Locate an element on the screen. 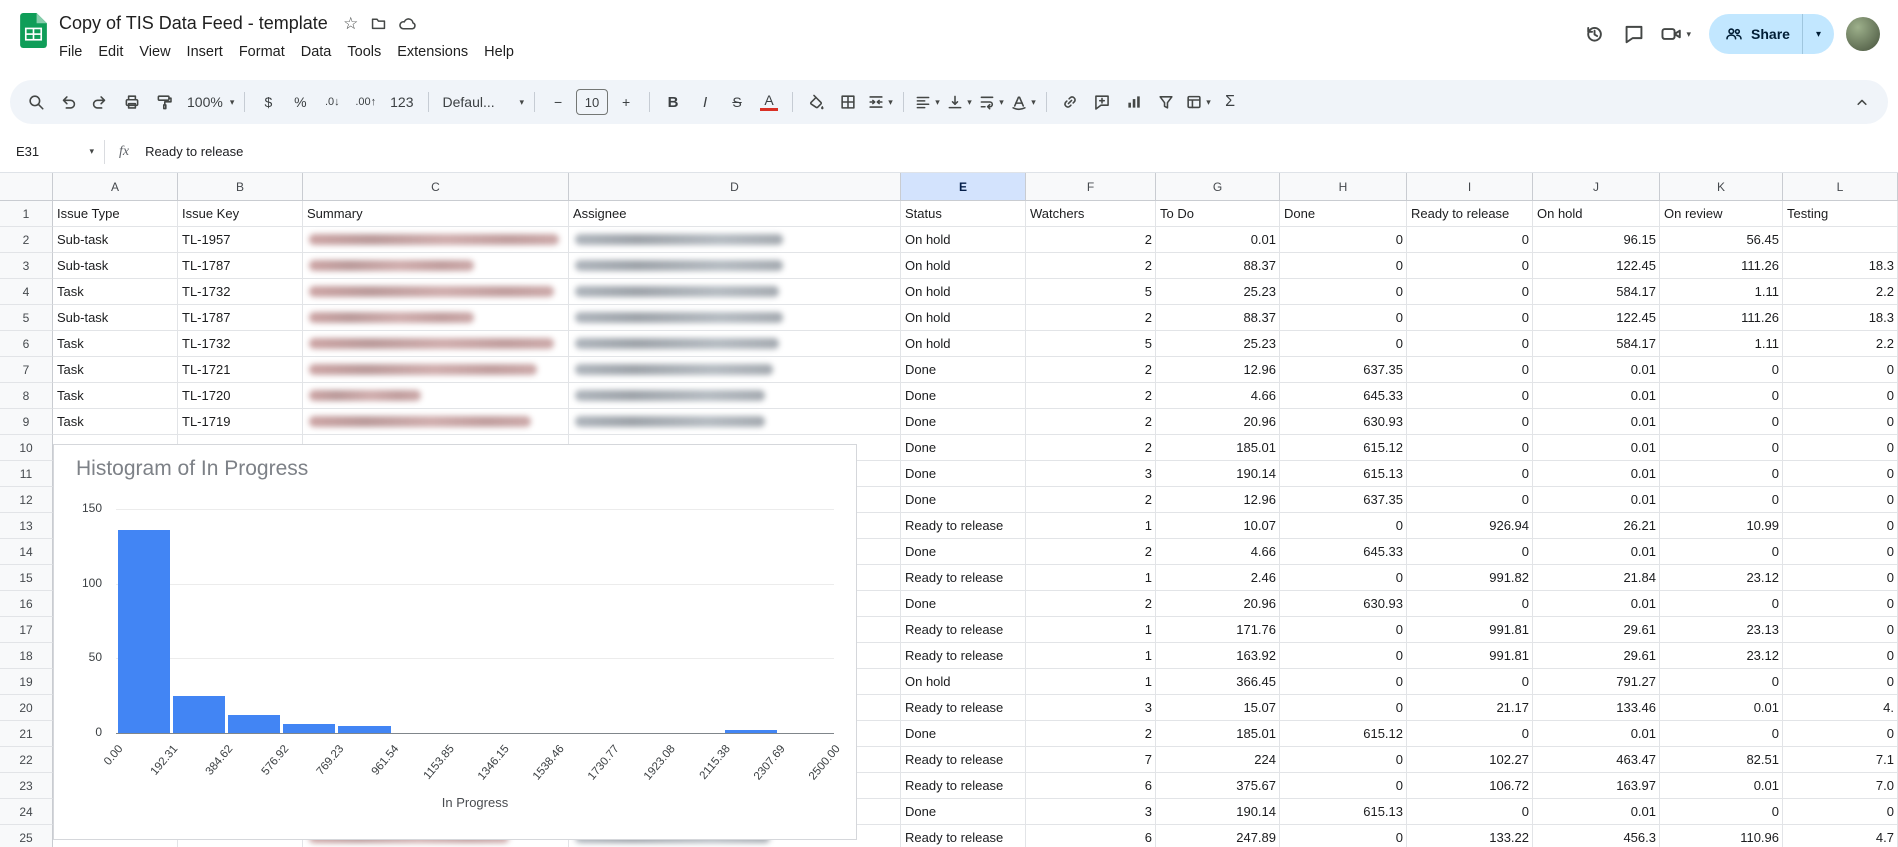 The height and width of the screenshot is (847, 1898). cell-G11: 190.14 is located at coordinates (1218, 474).